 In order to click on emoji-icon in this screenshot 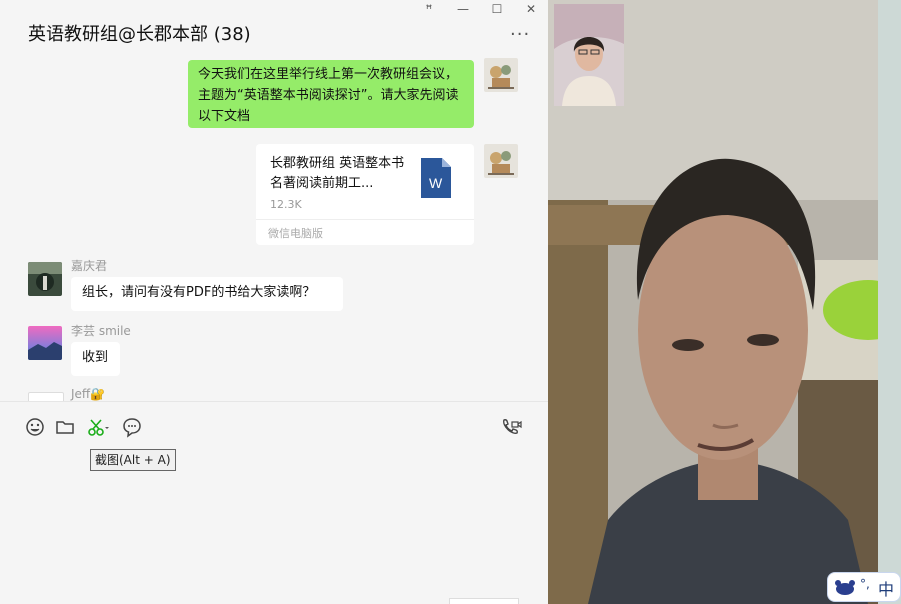, I will do `click(35, 427)`.